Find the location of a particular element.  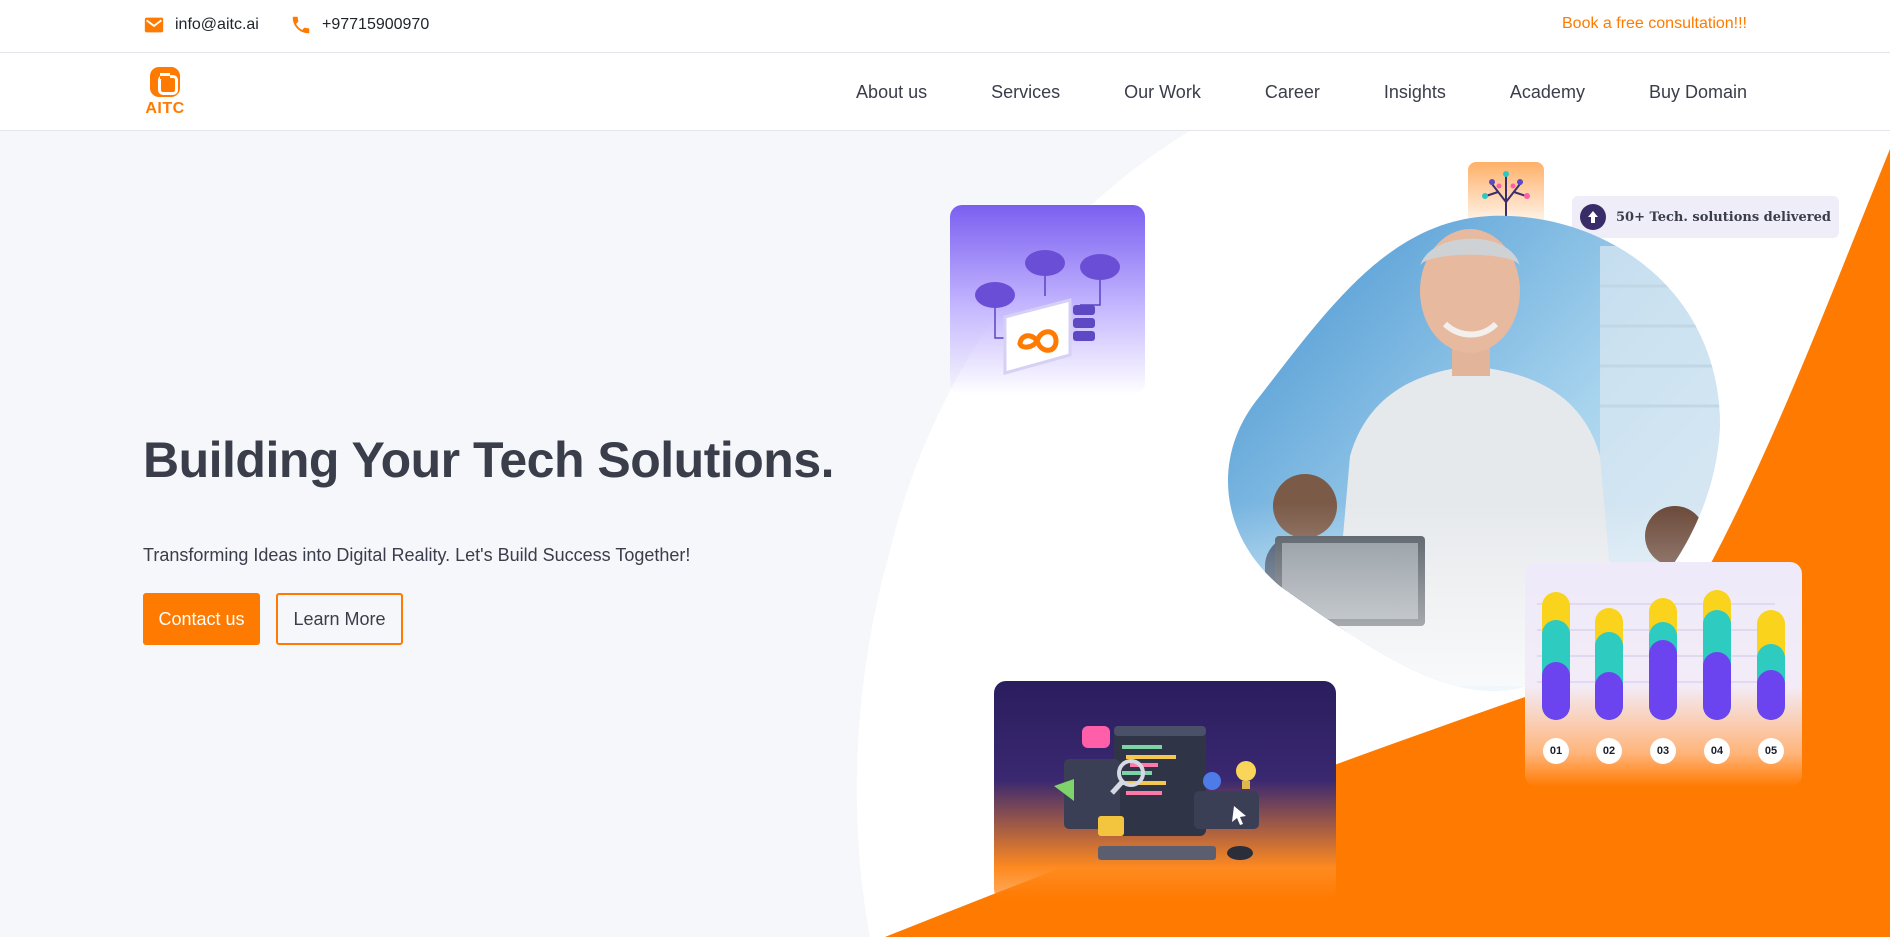

phone-text: +97715900970 is located at coordinates (376, 24).